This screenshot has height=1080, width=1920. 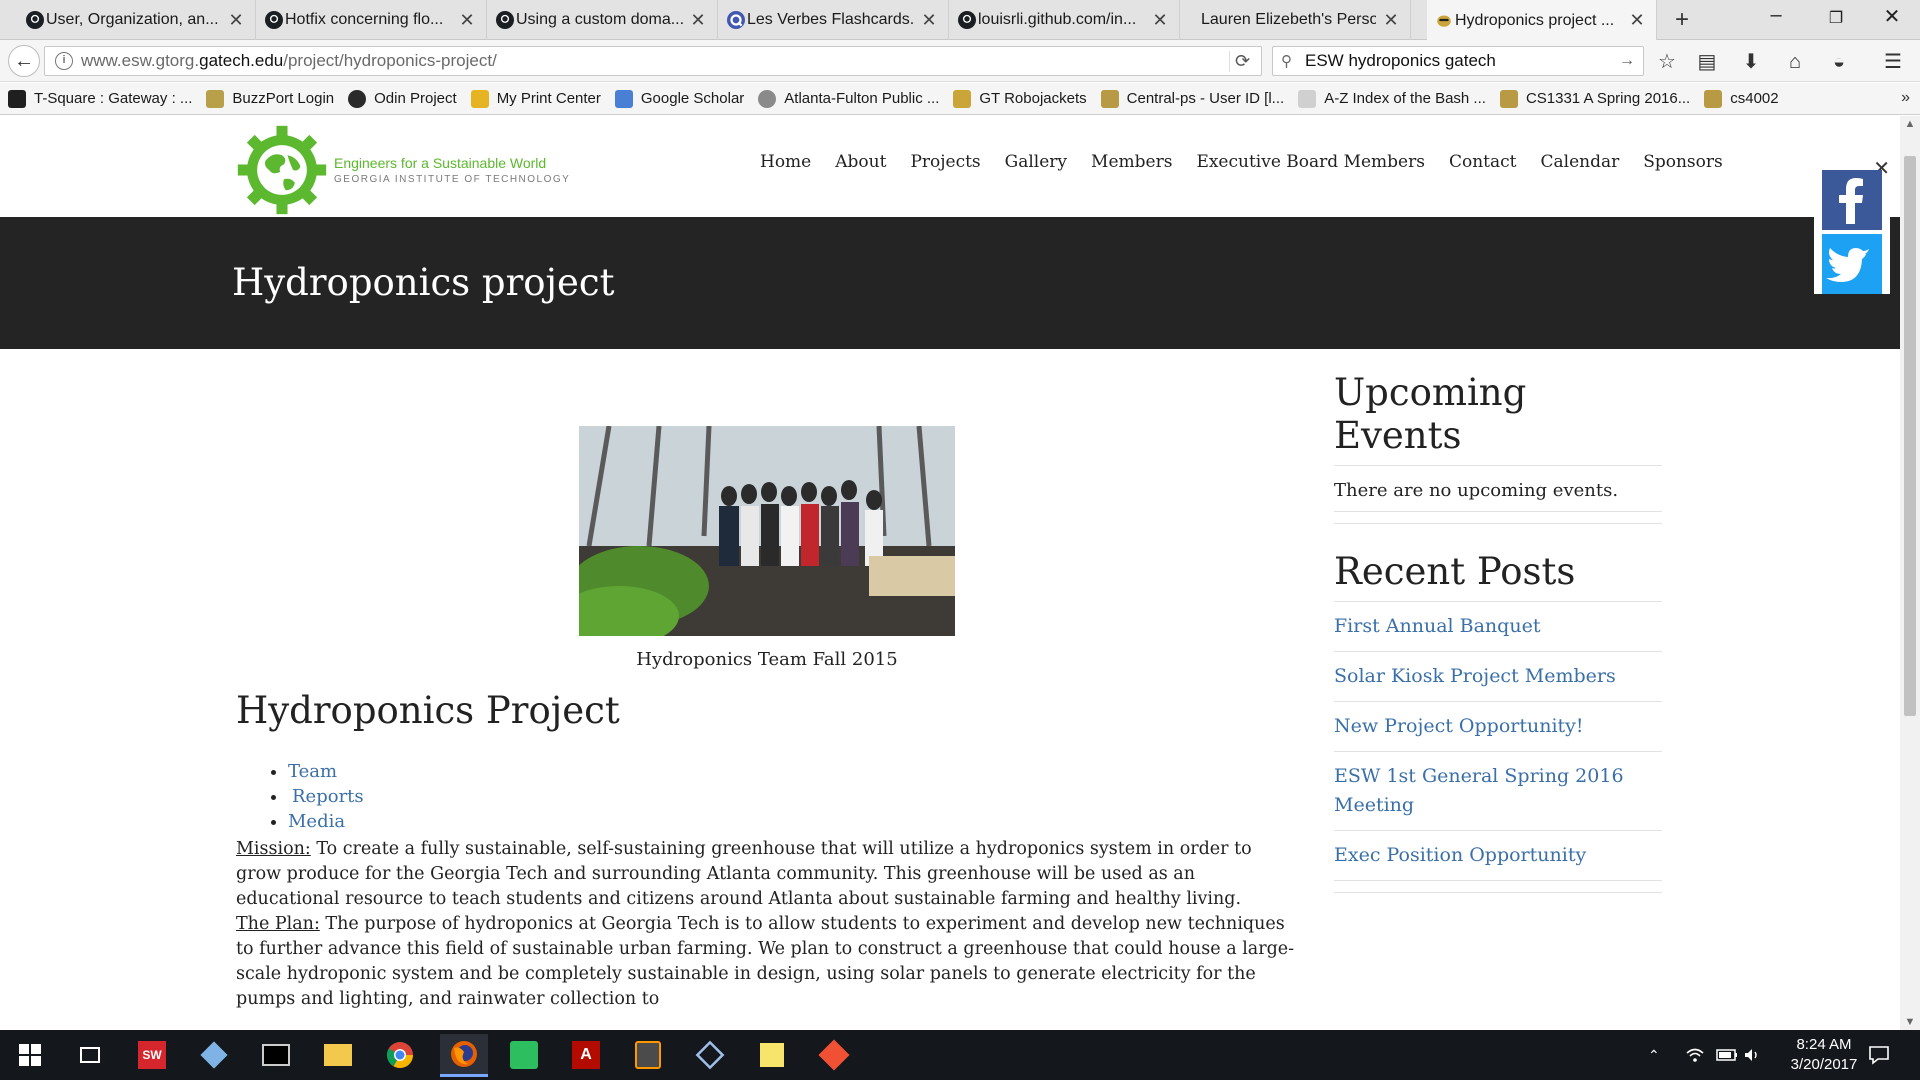 I want to click on menu-icon: ☰, so click(x=1893, y=62).